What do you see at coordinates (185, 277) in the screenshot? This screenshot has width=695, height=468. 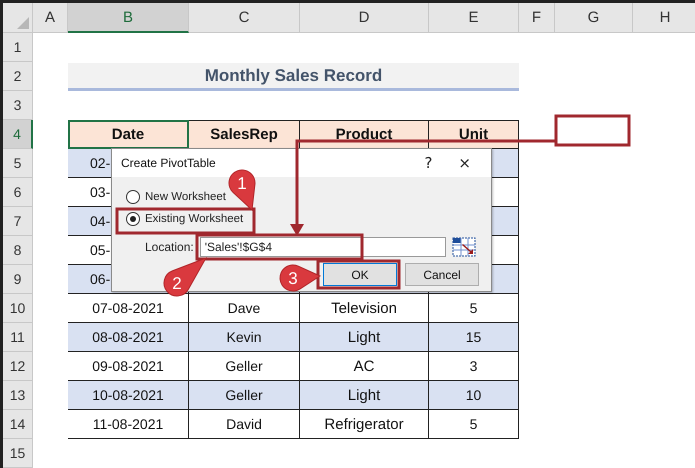 I see `step-callout: 2` at bounding box center [185, 277].